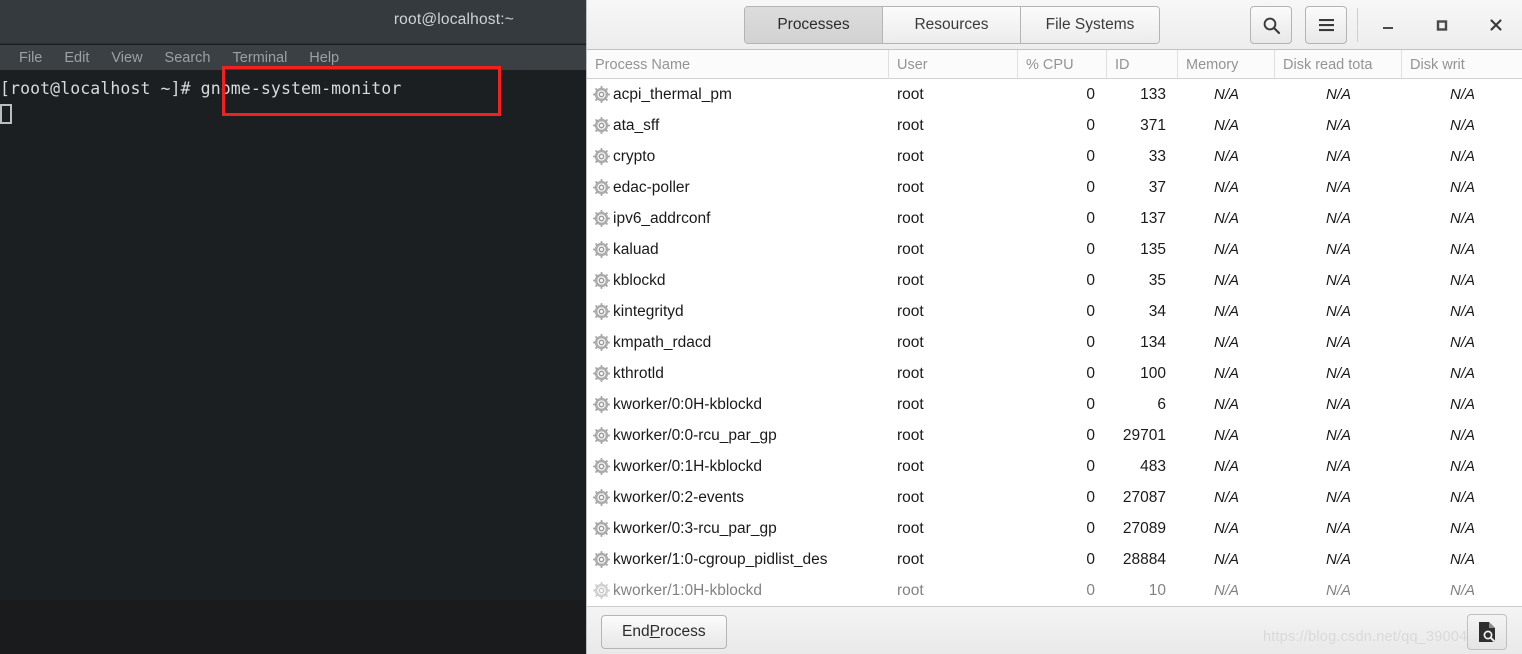 The image size is (1522, 654). I want to click on table-row: crypto root 0 33 N/A N/A N/A, so click(1054, 156).